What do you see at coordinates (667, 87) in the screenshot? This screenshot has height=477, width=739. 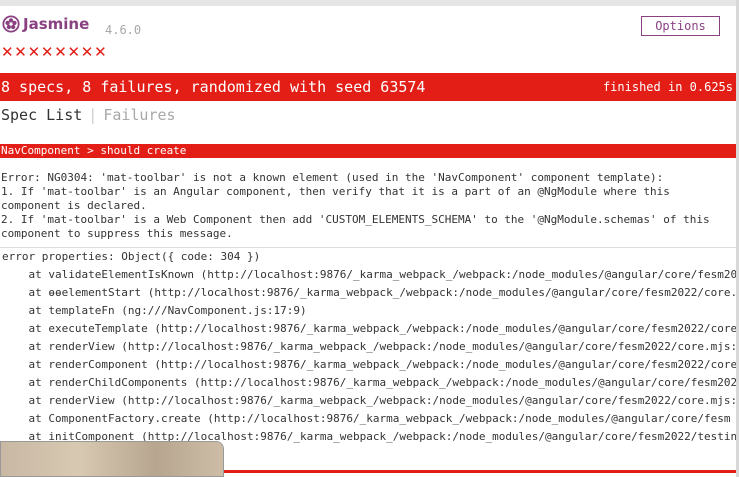 I see `duration-label: finished in 0.625s` at bounding box center [667, 87].